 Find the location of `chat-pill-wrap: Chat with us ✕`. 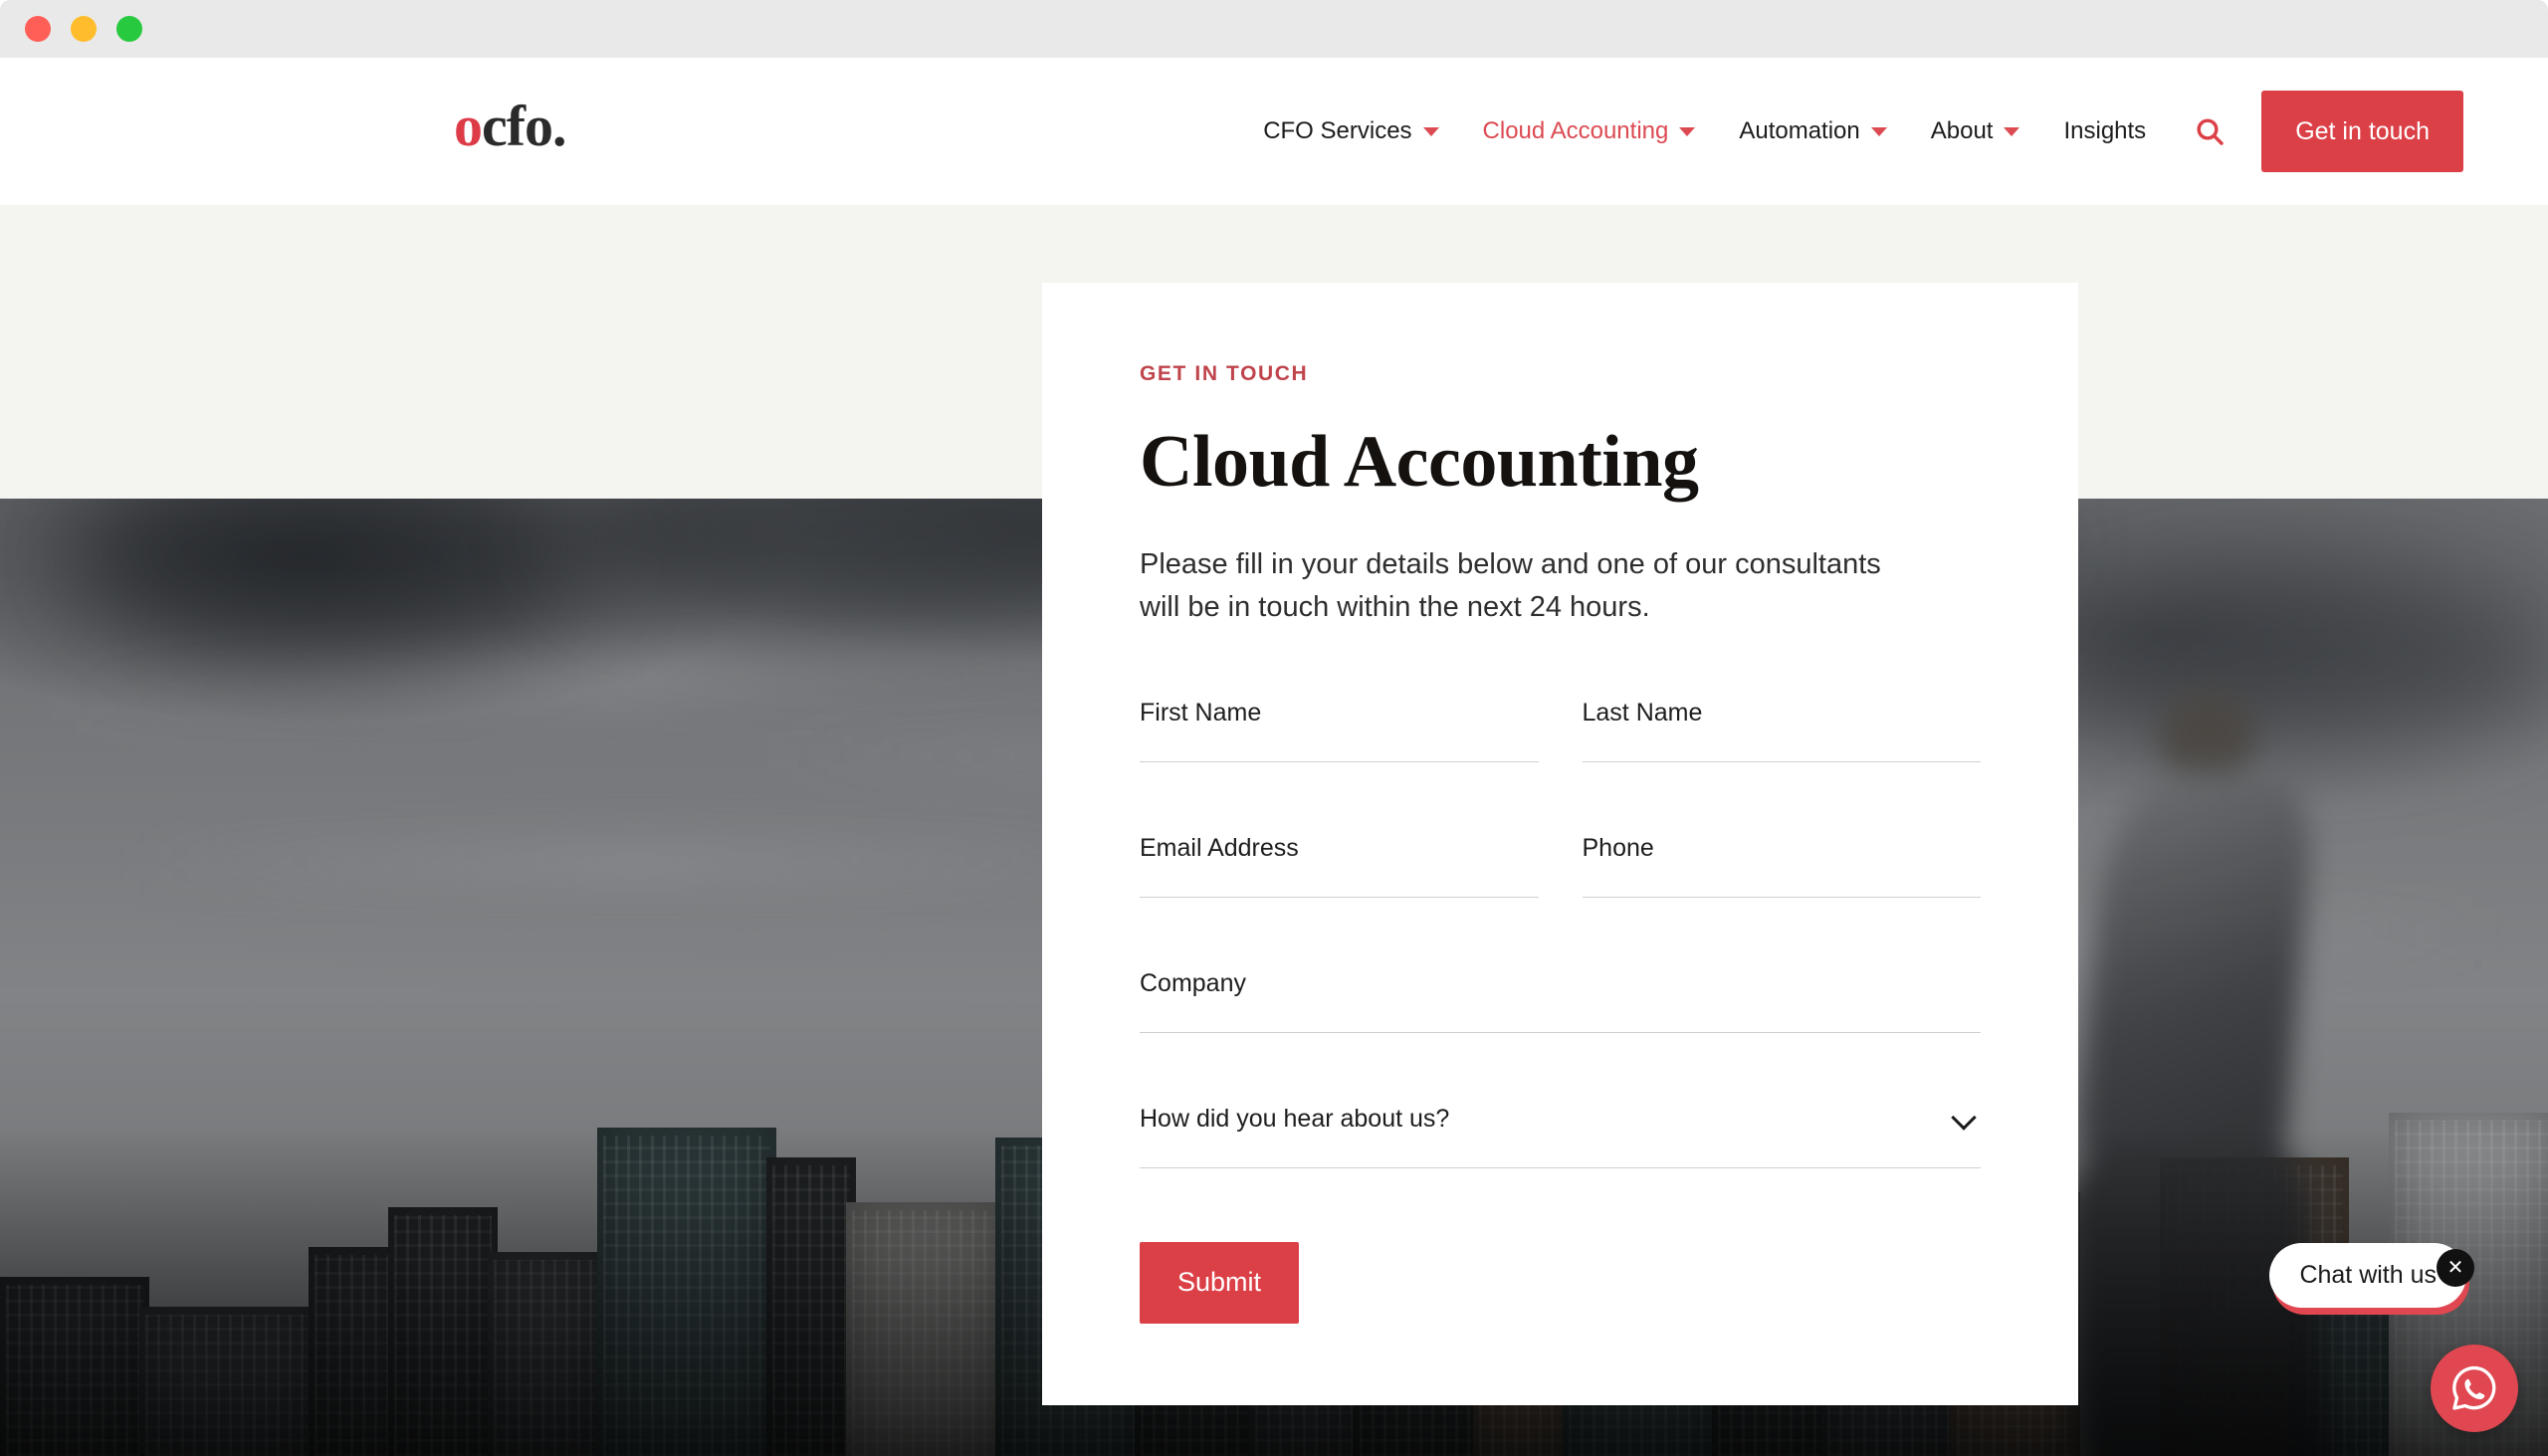

chat-pill-wrap: Chat with us ✕ is located at coordinates (2371, 1275).